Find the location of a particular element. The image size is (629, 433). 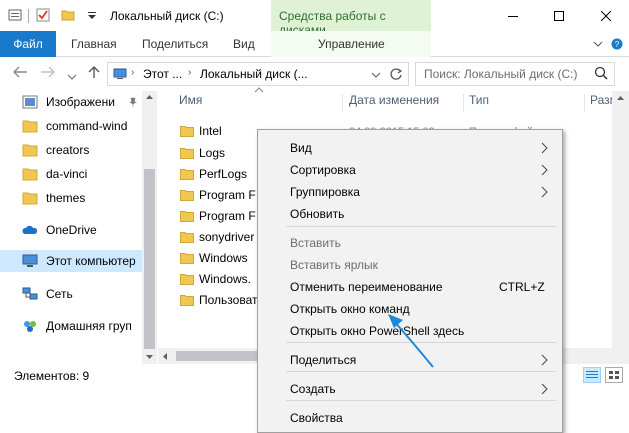

nav-item-folder: command-wind is located at coordinates (70, 126).